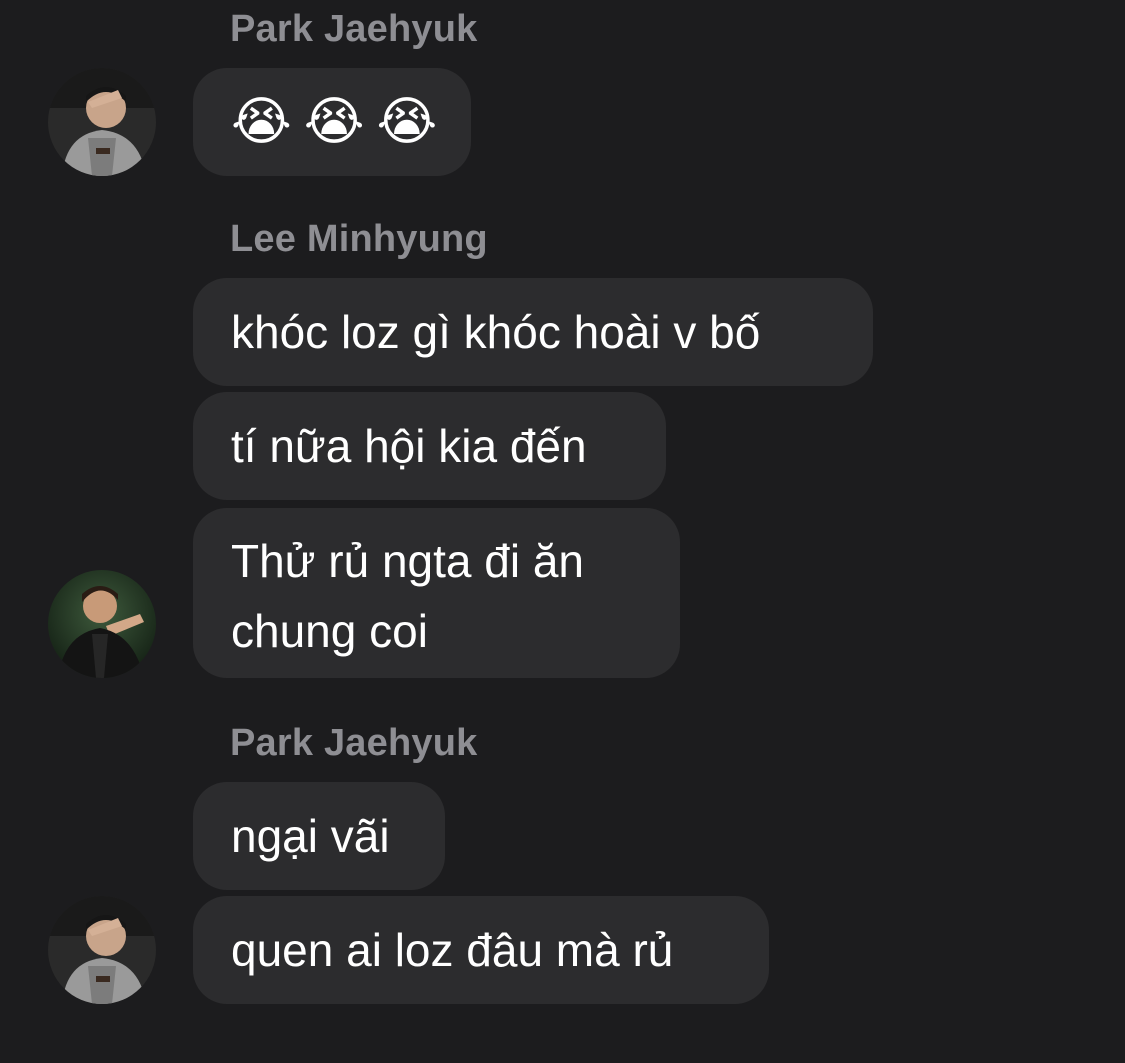  I want to click on message-bubble: tí nữa hội kia đến, so click(429, 446).